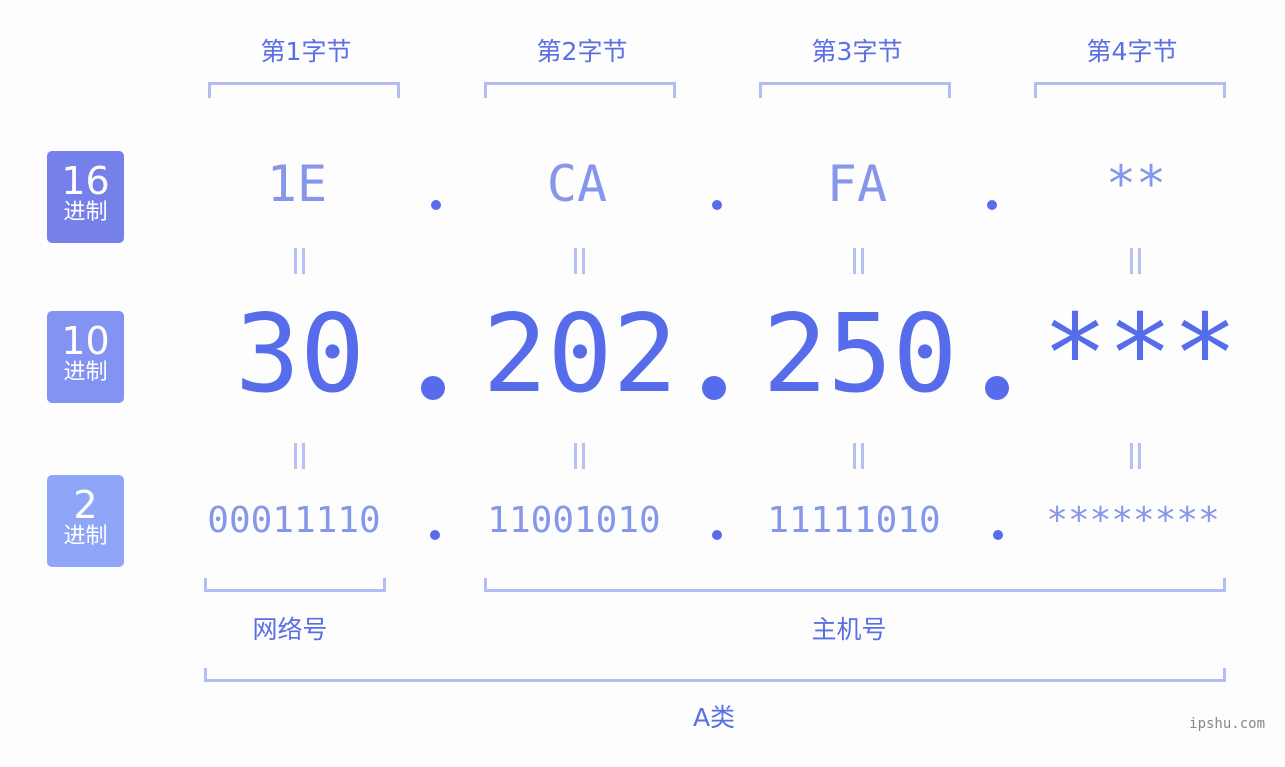 The width and height of the screenshot is (1285, 767). I want to click on dec-badge-number: 10, so click(85, 341).